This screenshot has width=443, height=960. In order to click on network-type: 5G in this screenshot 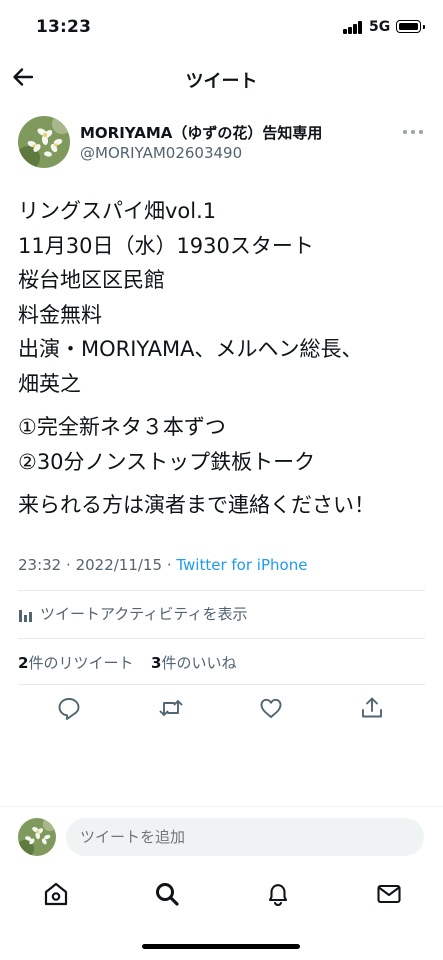, I will do `click(380, 27)`.